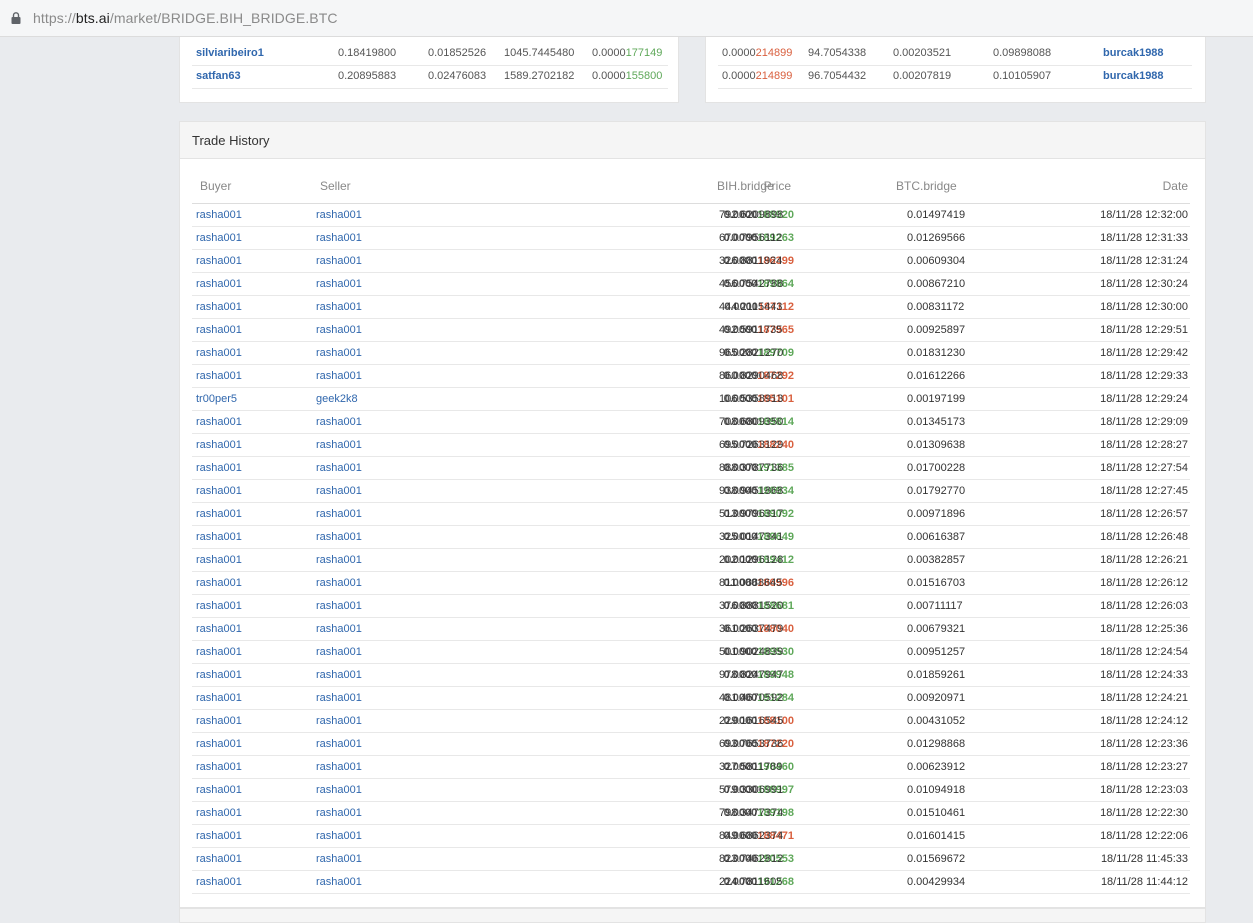 This screenshot has height=923, width=1253. What do you see at coordinates (745, 186) in the screenshot?
I see `column-bih: BIH.bridge` at bounding box center [745, 186].